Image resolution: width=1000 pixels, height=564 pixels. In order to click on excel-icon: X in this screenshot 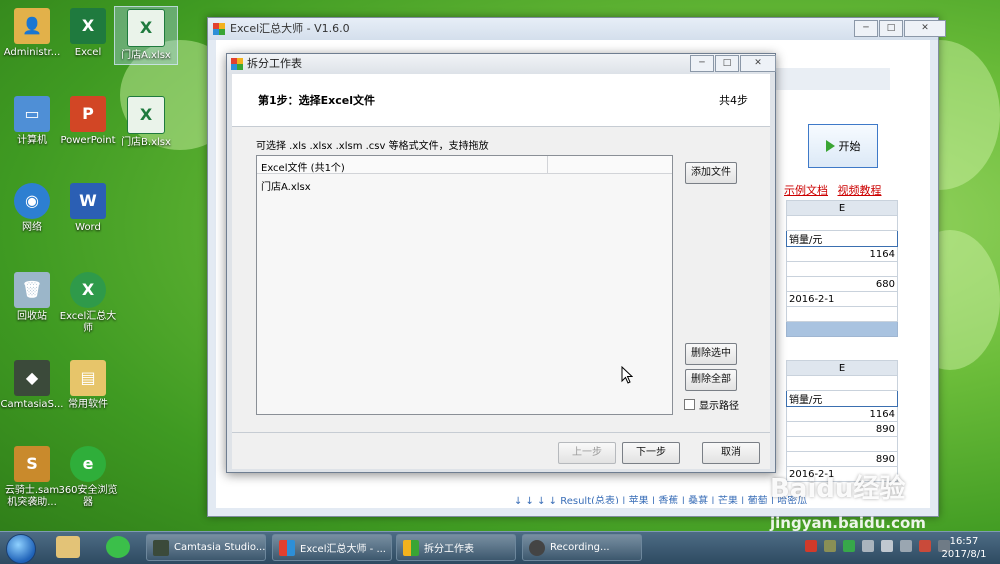, I will do `click(88, 26)`.